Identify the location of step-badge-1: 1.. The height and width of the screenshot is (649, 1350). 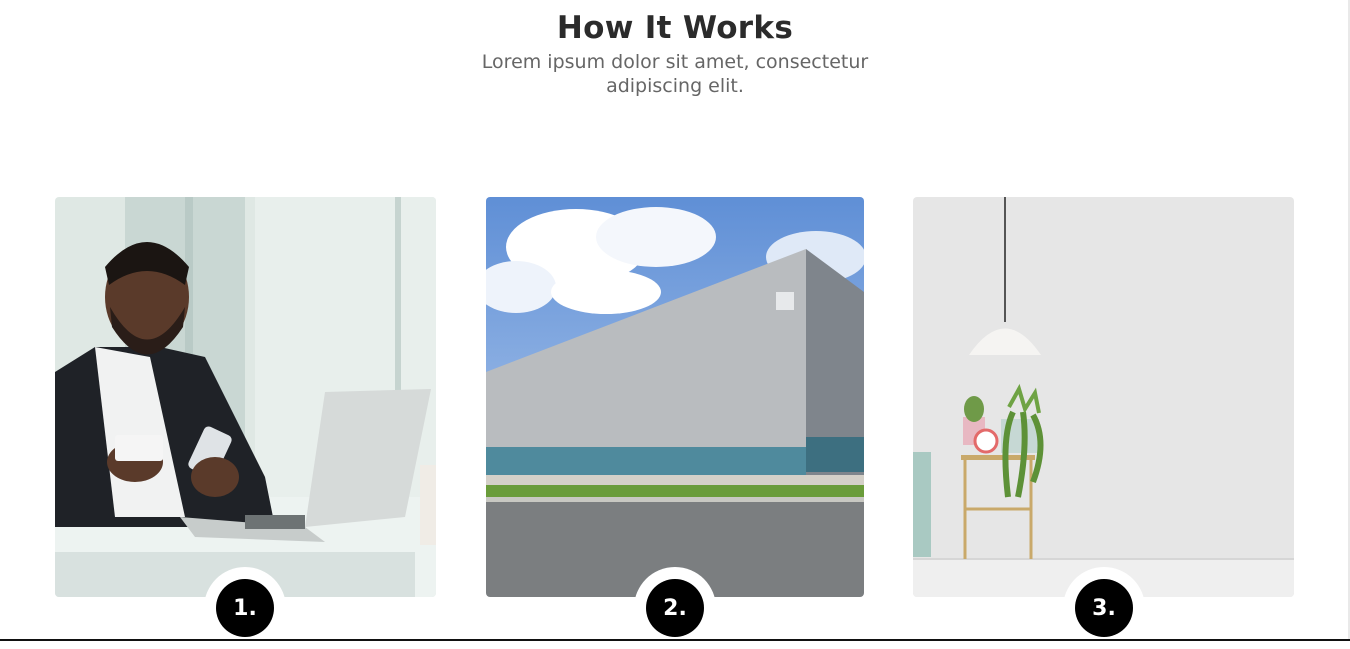
(245, 608).